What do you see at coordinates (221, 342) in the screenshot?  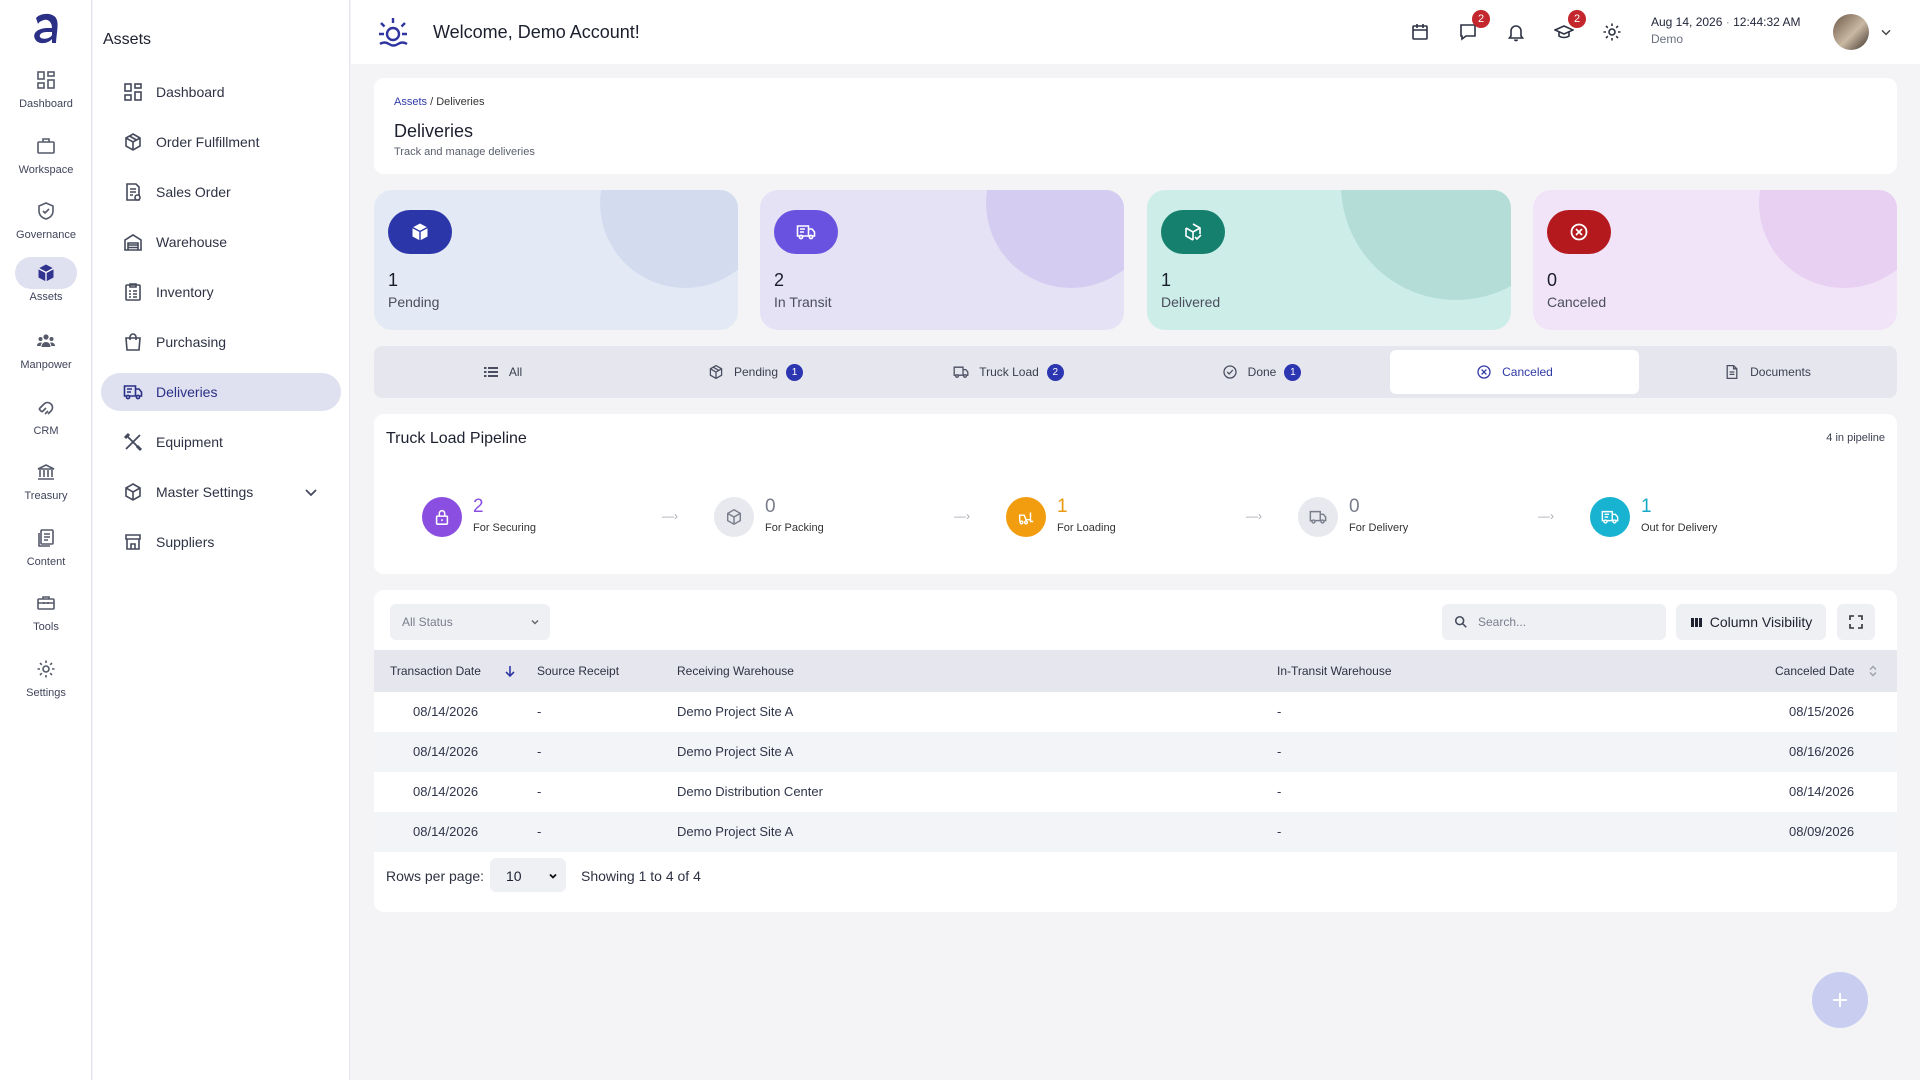 I see `sidebar-item-purchasing: Purchasing` at bounding box center [221, 342].